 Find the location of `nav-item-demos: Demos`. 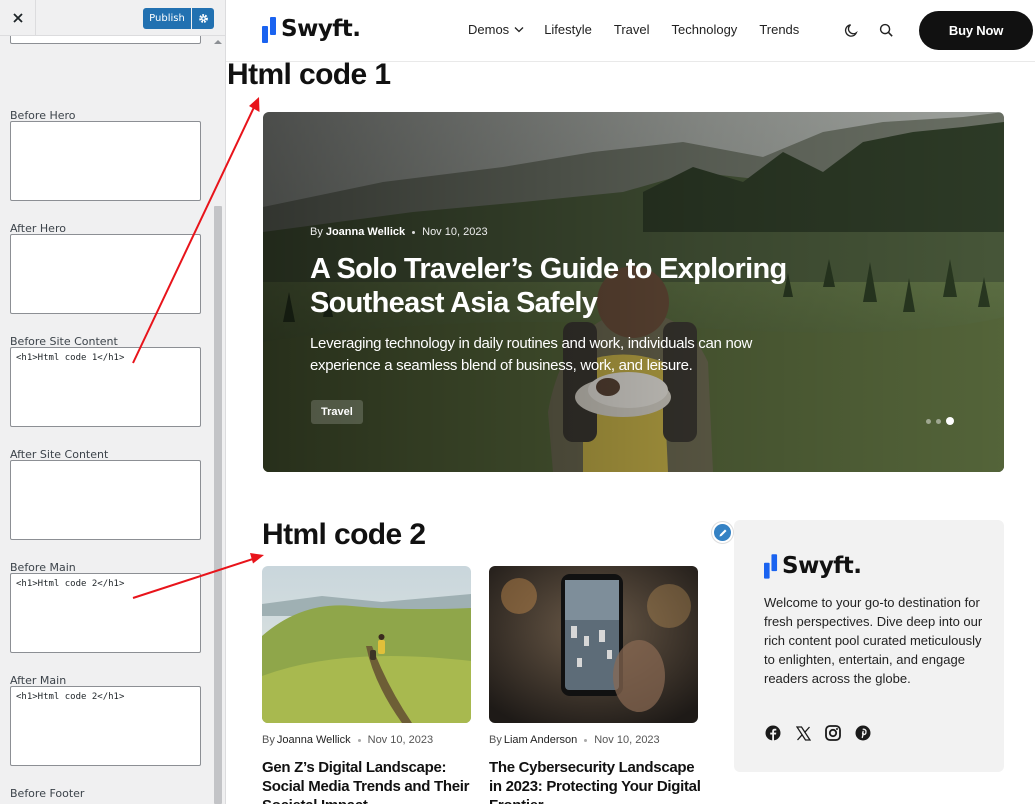

nav-item-demos: Demos is located at coordinates (496, 29).